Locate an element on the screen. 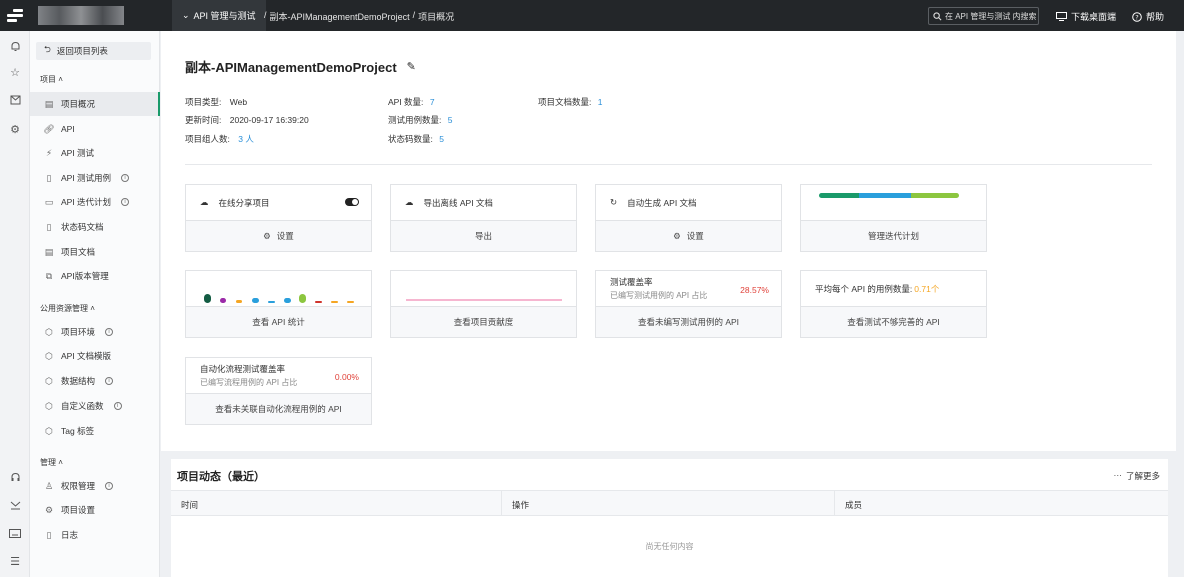 The width and height of the screenshot is (1184, 577). coverage-percent: 28.57% is located at coordinates (754, 290).